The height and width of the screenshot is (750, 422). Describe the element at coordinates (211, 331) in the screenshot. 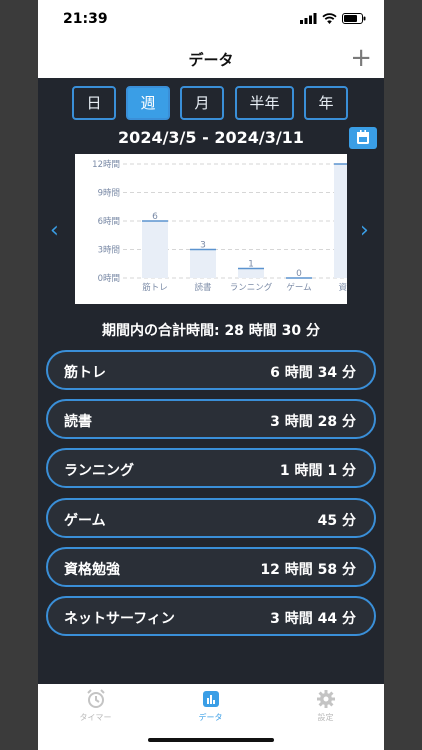

I see `total-time: 期間内の合計時間: 28 時間 30 分` at that location.